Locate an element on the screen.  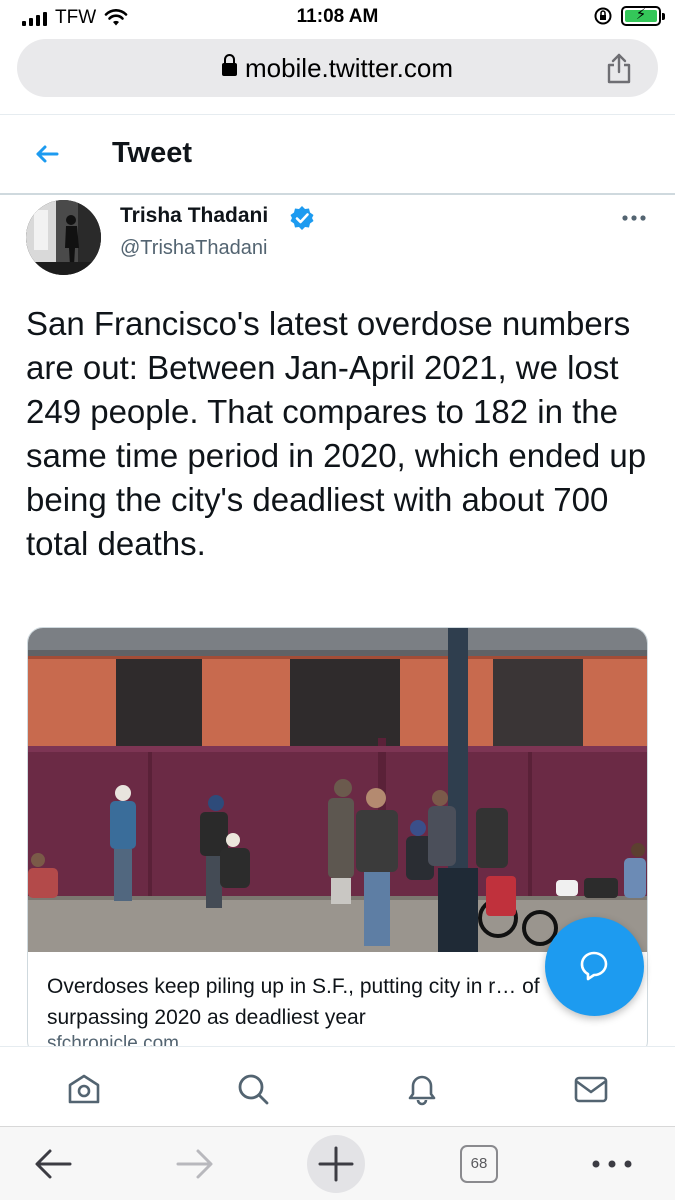
url-display: mobile.twitter.com is located at coordinates (337, 68).